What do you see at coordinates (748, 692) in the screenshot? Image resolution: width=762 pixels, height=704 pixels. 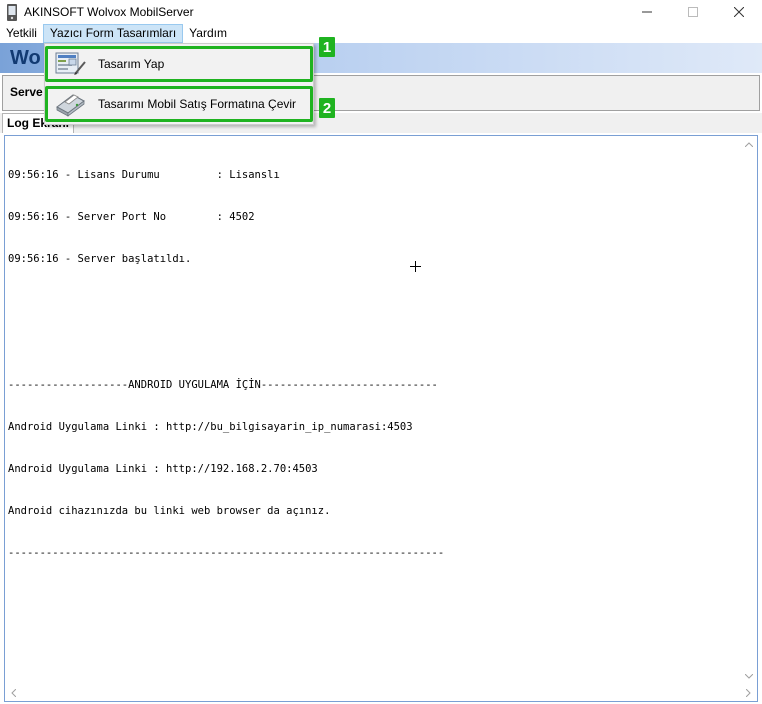 I see `scroll-right-icon` at bounding box center [748, 692].